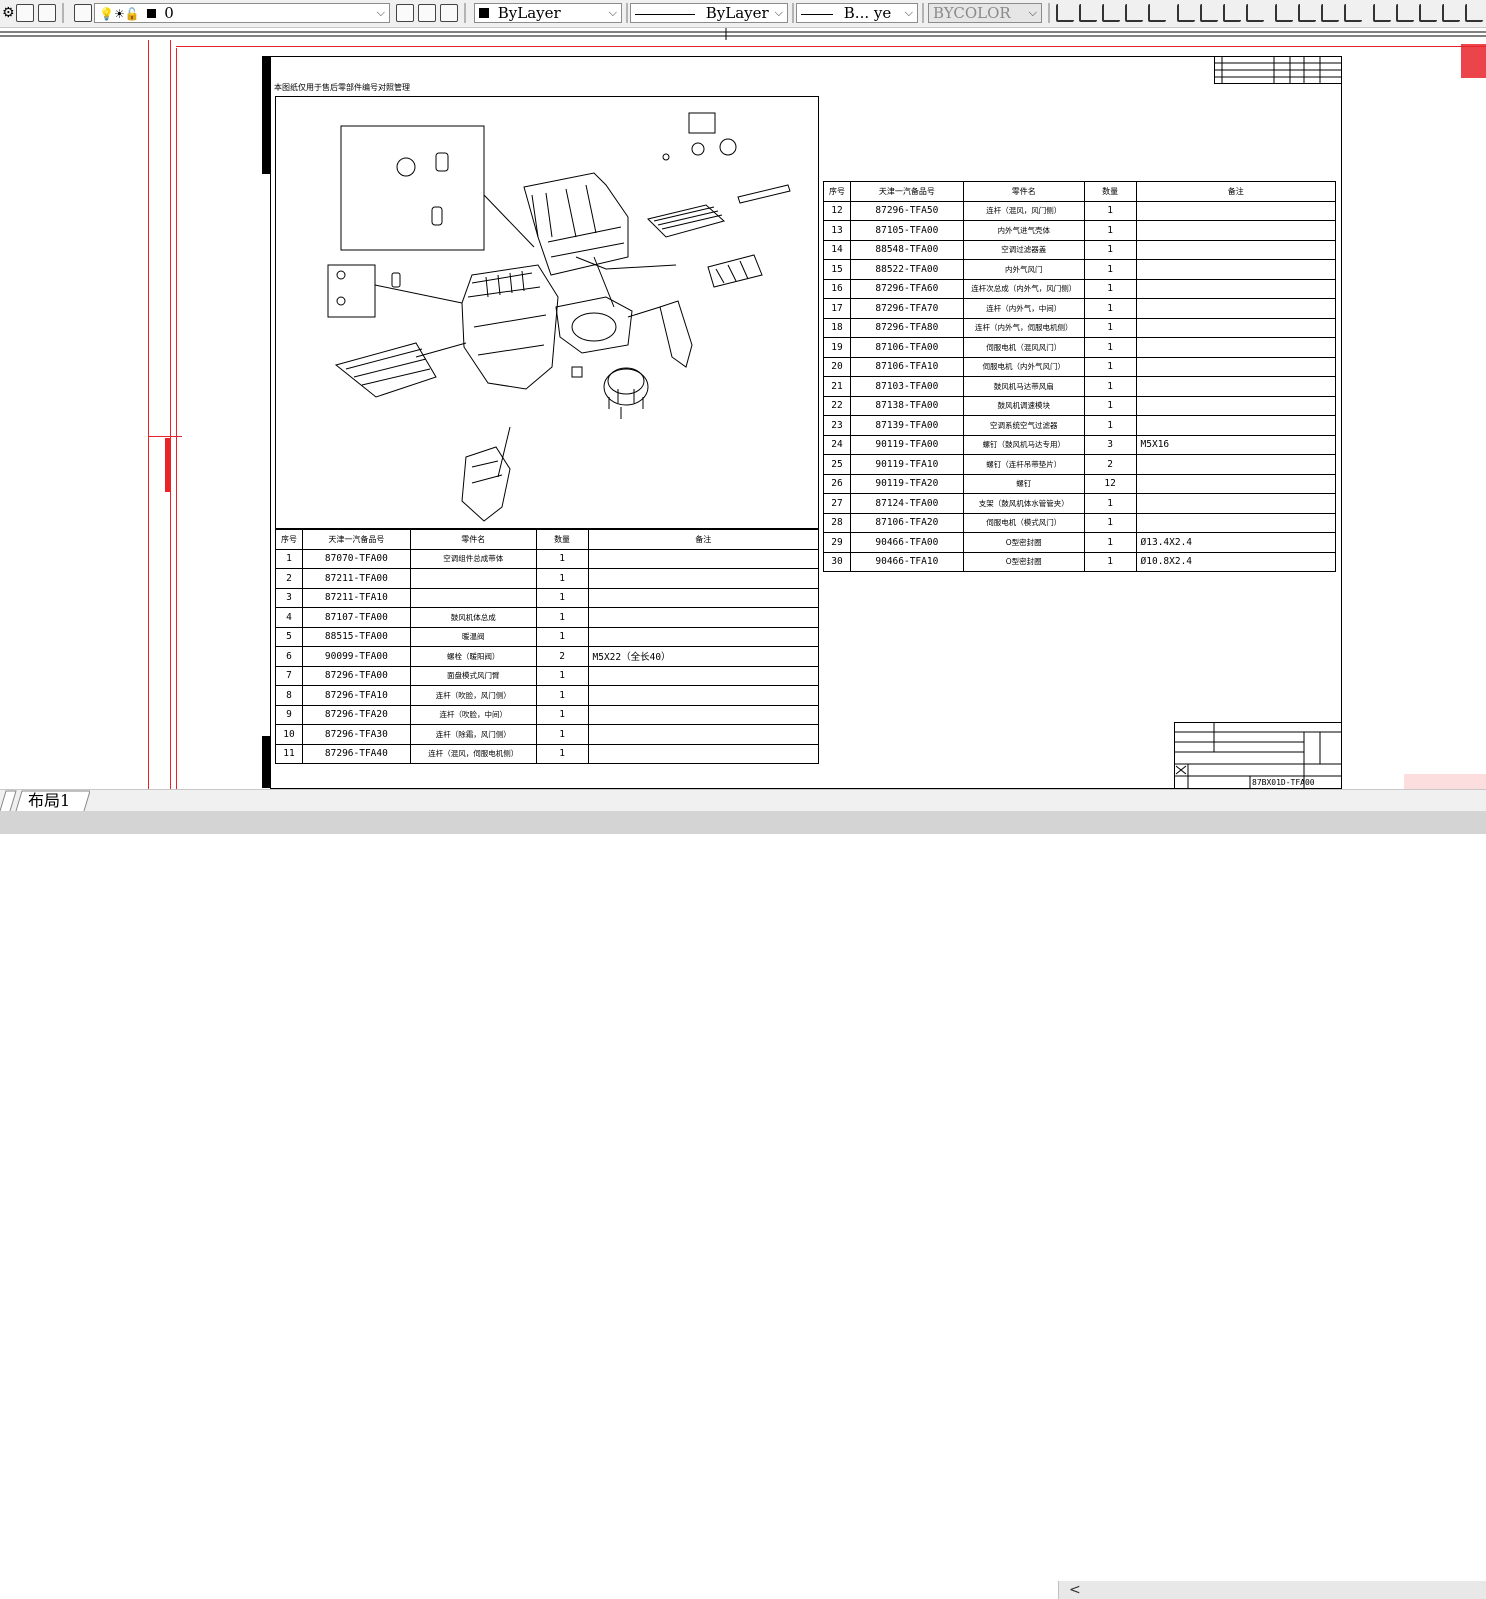 The height and width of the screenshot is (1599, 1486). I want to click on color-label: ByLayer, so click(529, 13).